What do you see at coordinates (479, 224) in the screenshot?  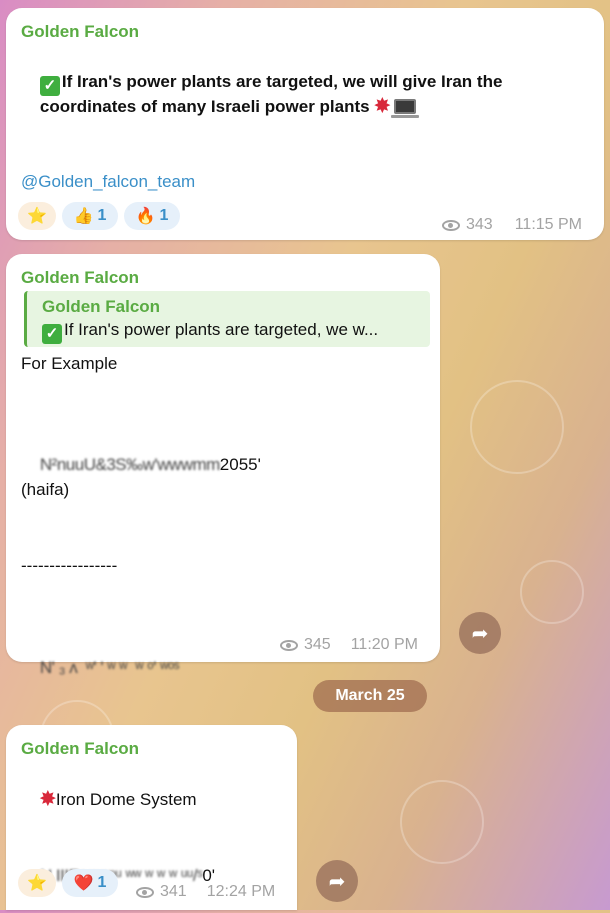 I see `view-count: 343` at bounding box center [479, 224].